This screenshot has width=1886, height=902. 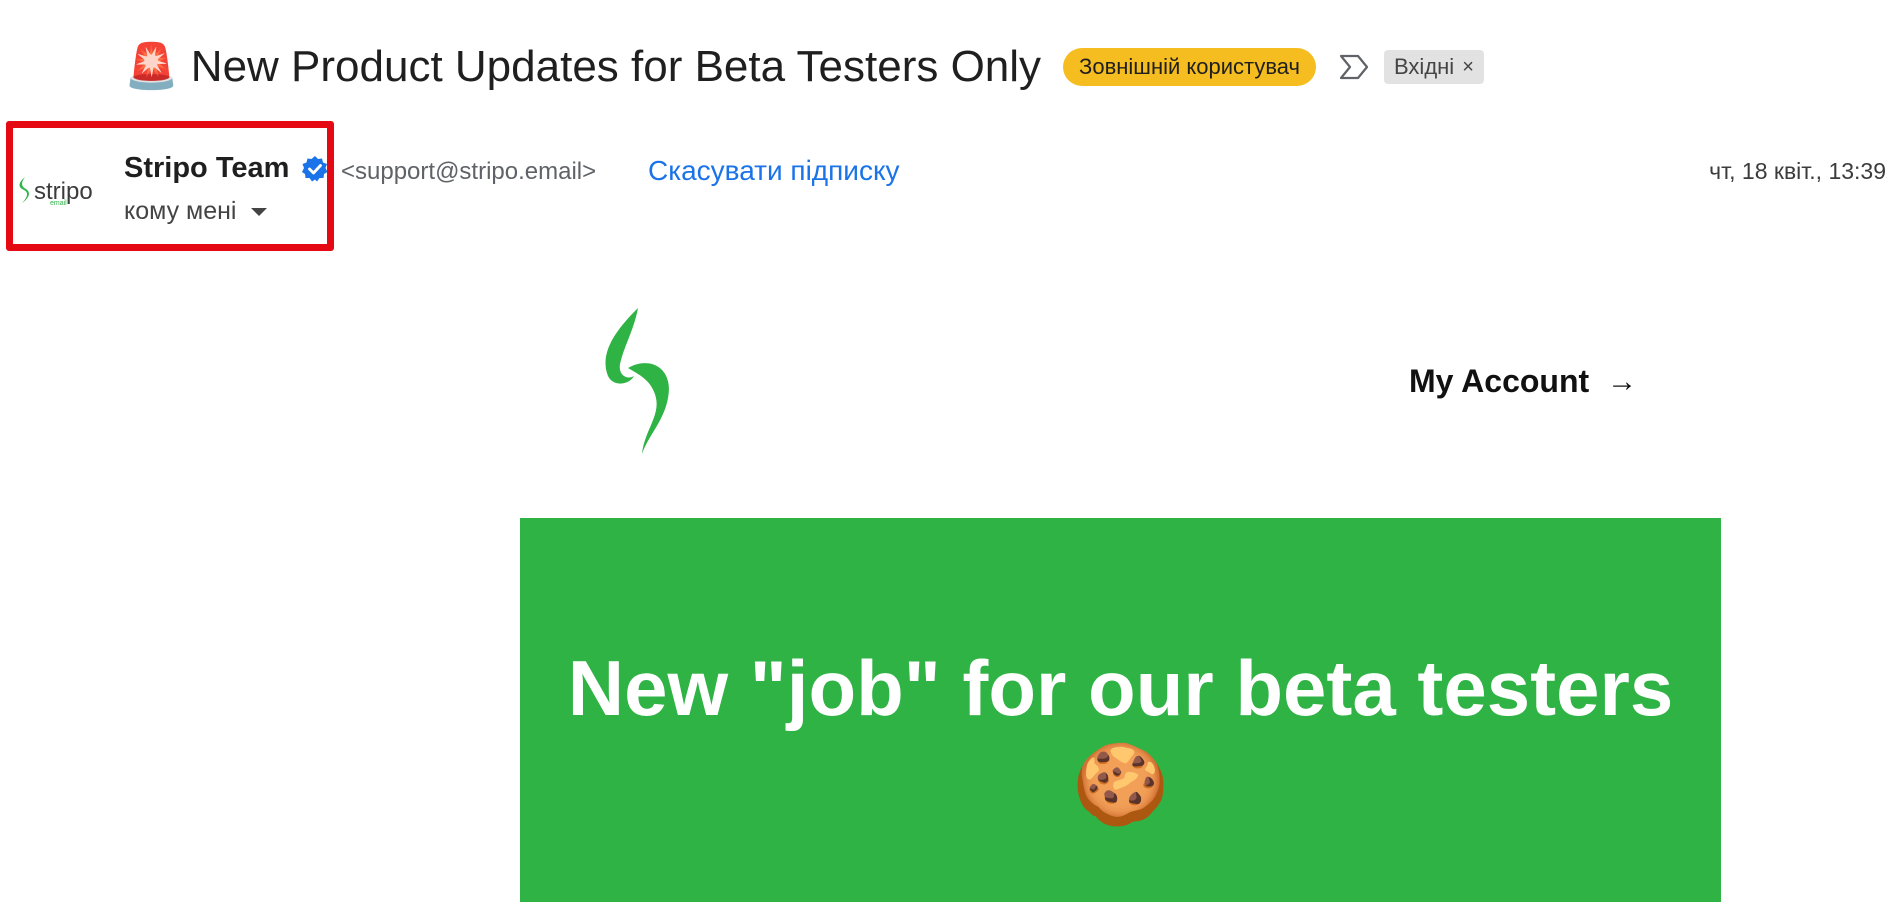 What do you see at coordinates (1189, 67) in the screenshot?
I see `external-user-badge: Зовнішній користувач` at bounding box center [1189, 67].